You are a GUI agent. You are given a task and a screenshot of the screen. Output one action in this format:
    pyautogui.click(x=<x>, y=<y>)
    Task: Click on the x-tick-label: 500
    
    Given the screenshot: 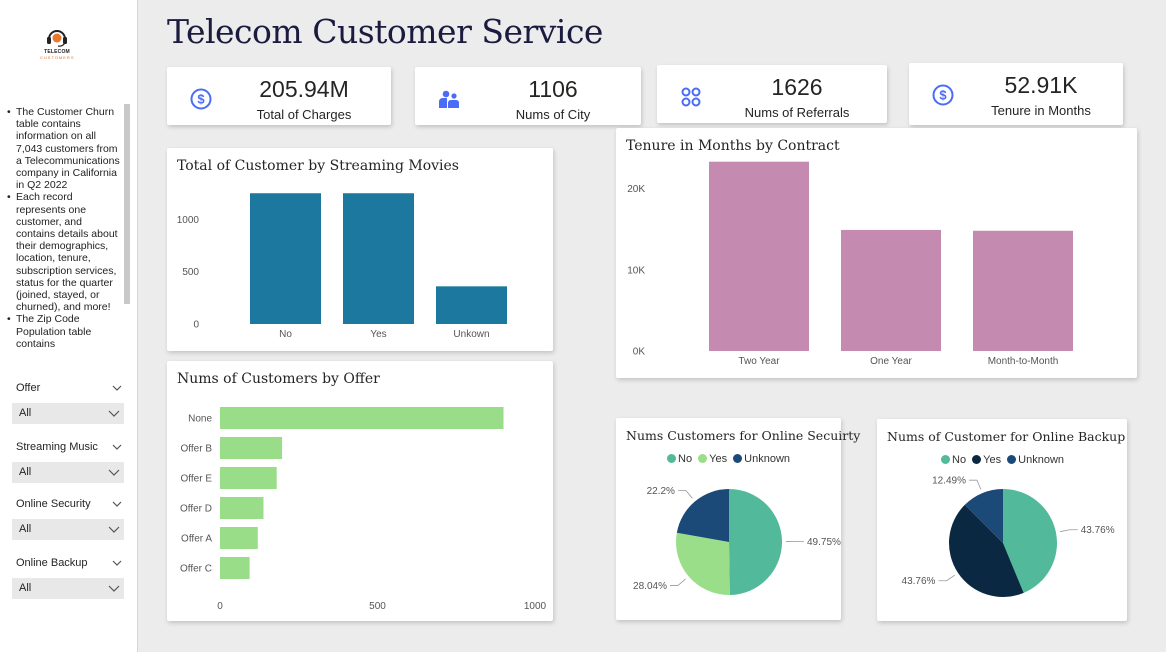 What is the action you would take?
    pyautogui.click(x=377, y=606)
    